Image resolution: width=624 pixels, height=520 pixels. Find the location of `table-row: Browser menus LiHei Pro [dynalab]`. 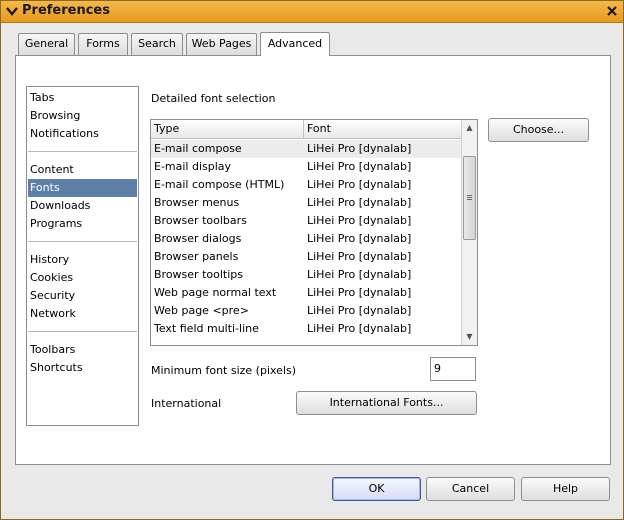

table-row: Browser menus LiHei Pro [dynalab] is located at coordinates (306, 203).